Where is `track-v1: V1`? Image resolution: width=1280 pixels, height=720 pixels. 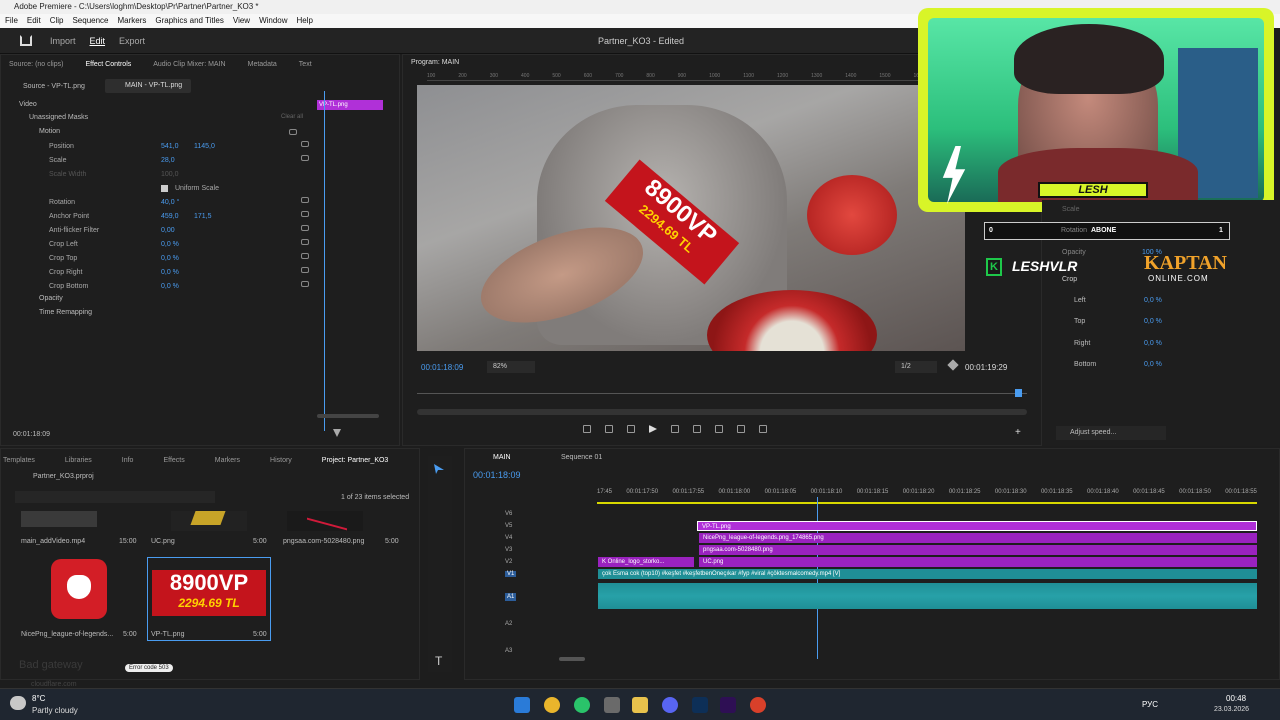
track-v1: V1 is located at coordinates (511, 574).